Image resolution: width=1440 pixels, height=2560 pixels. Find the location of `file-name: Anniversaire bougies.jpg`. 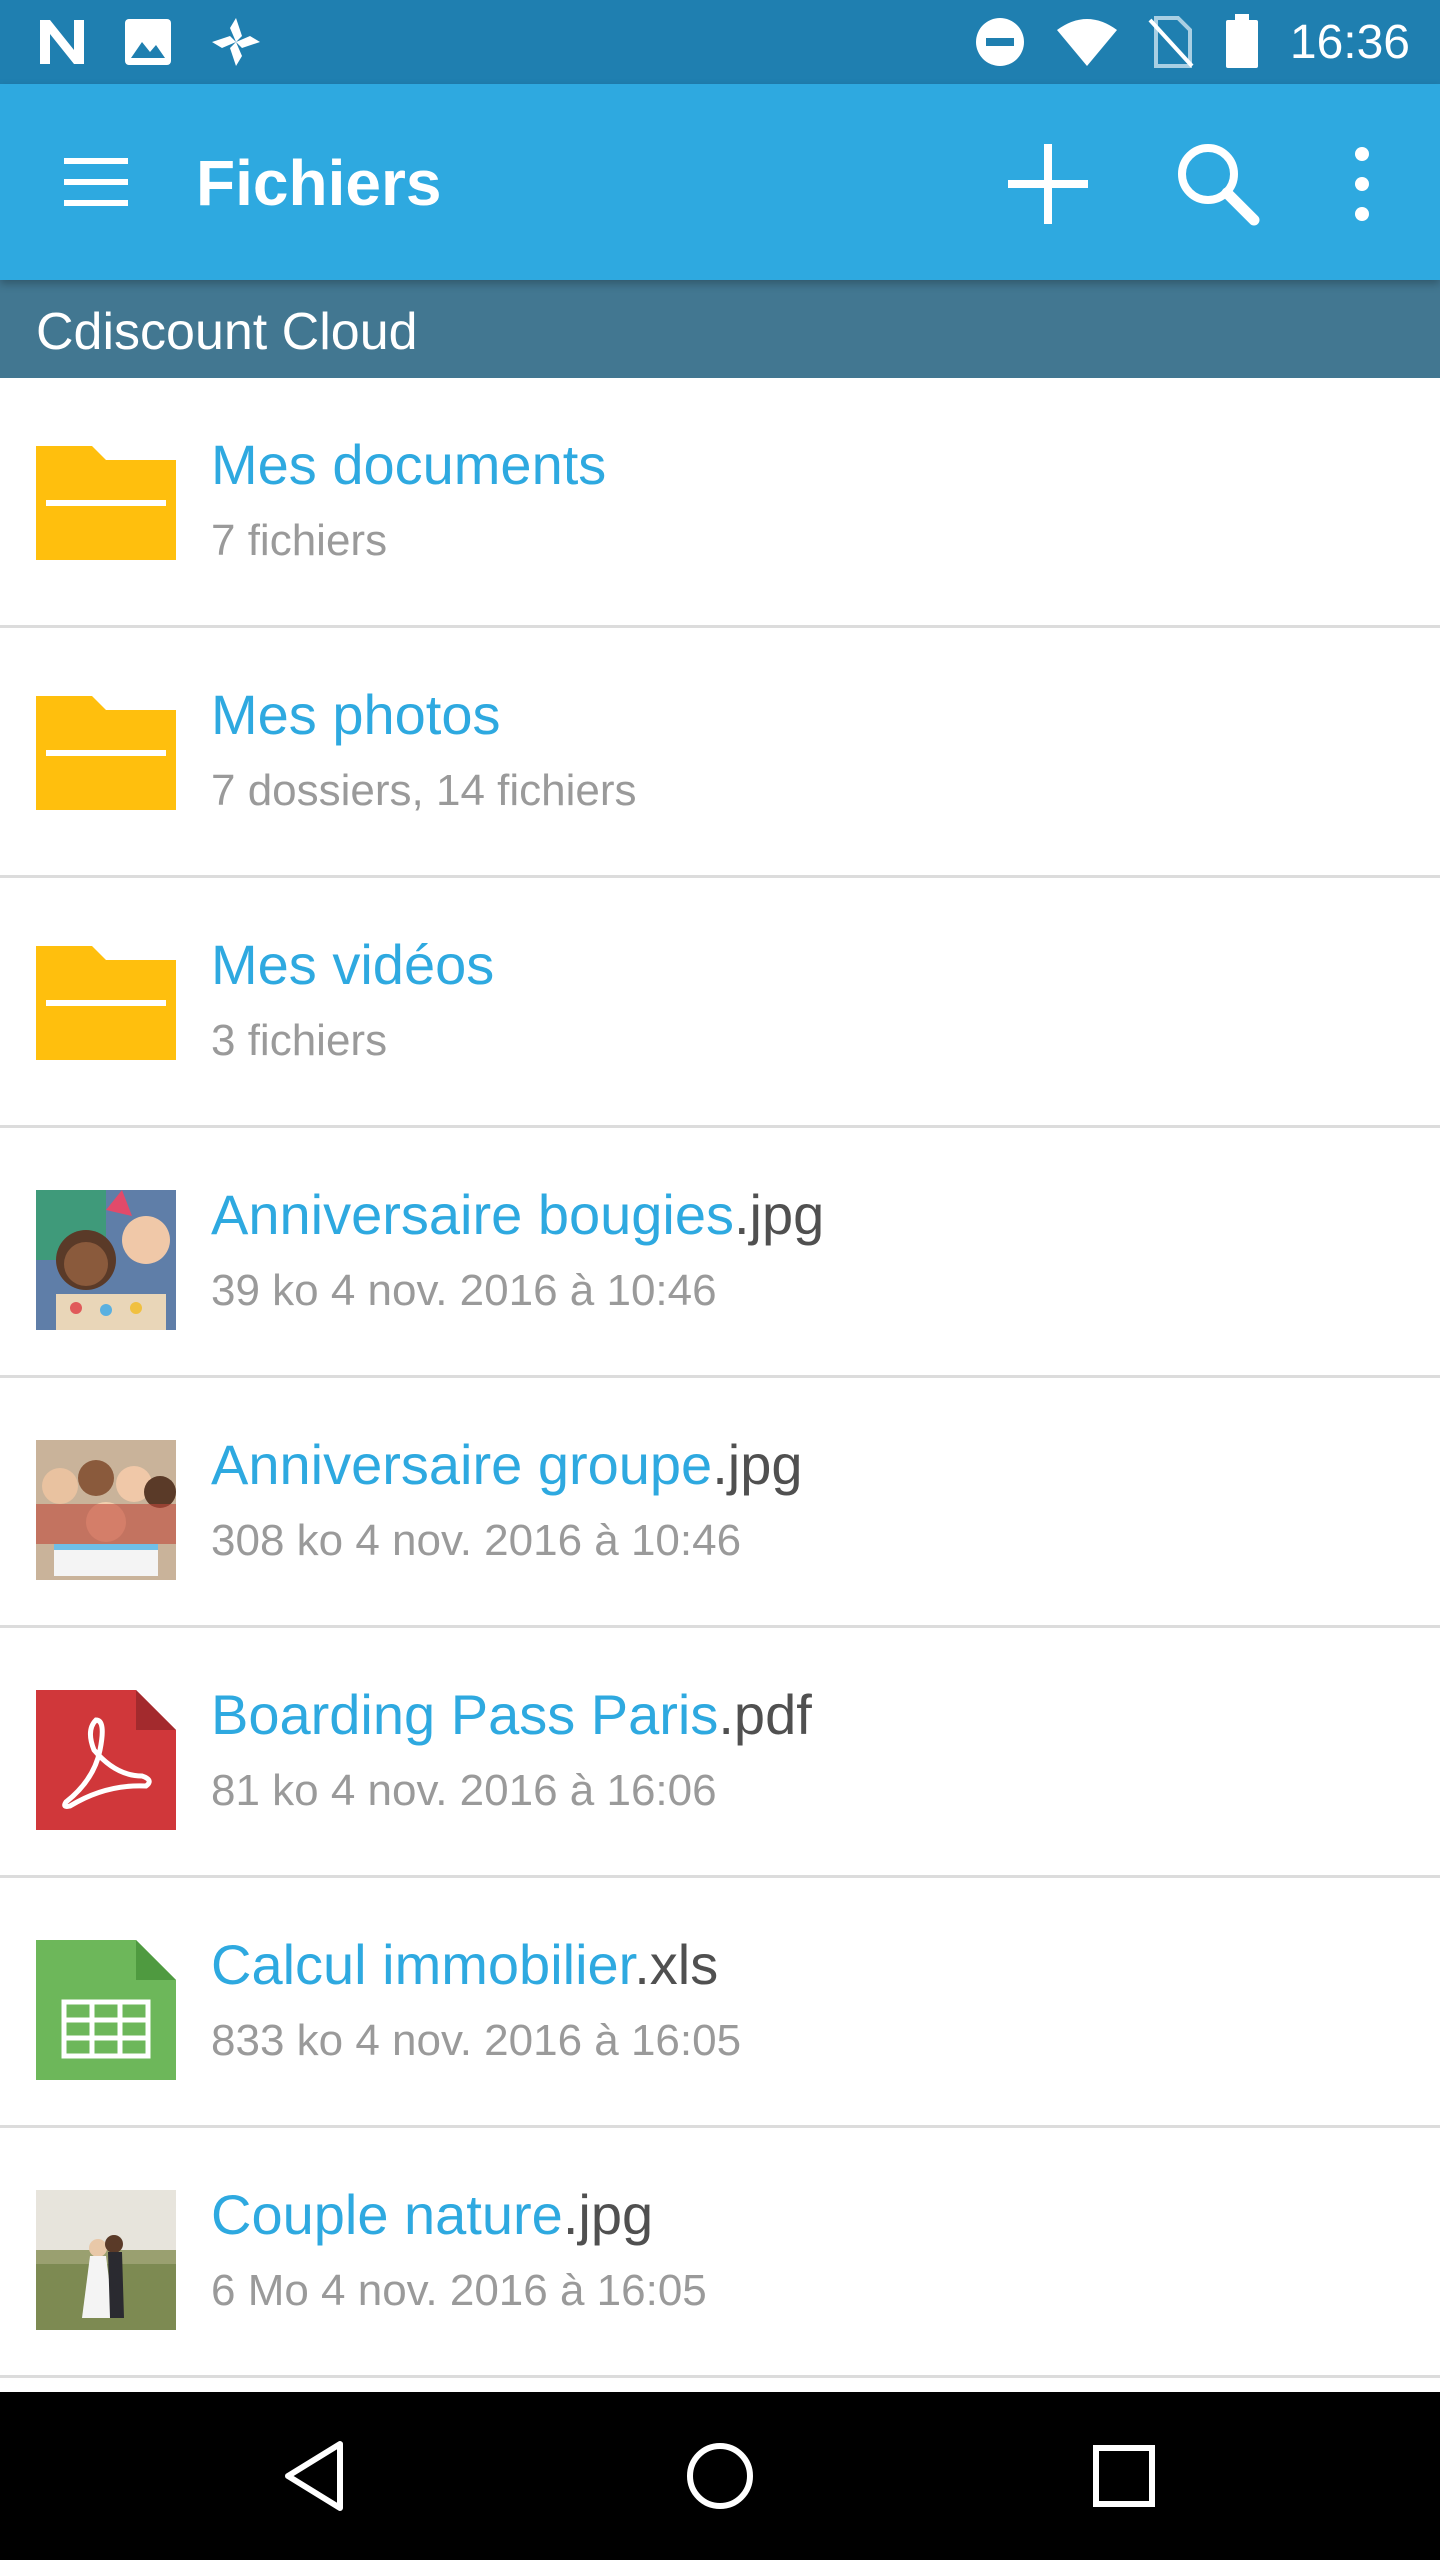

file-name: Anniversaire bougies.jpg is located at coordinates (518, 1214).